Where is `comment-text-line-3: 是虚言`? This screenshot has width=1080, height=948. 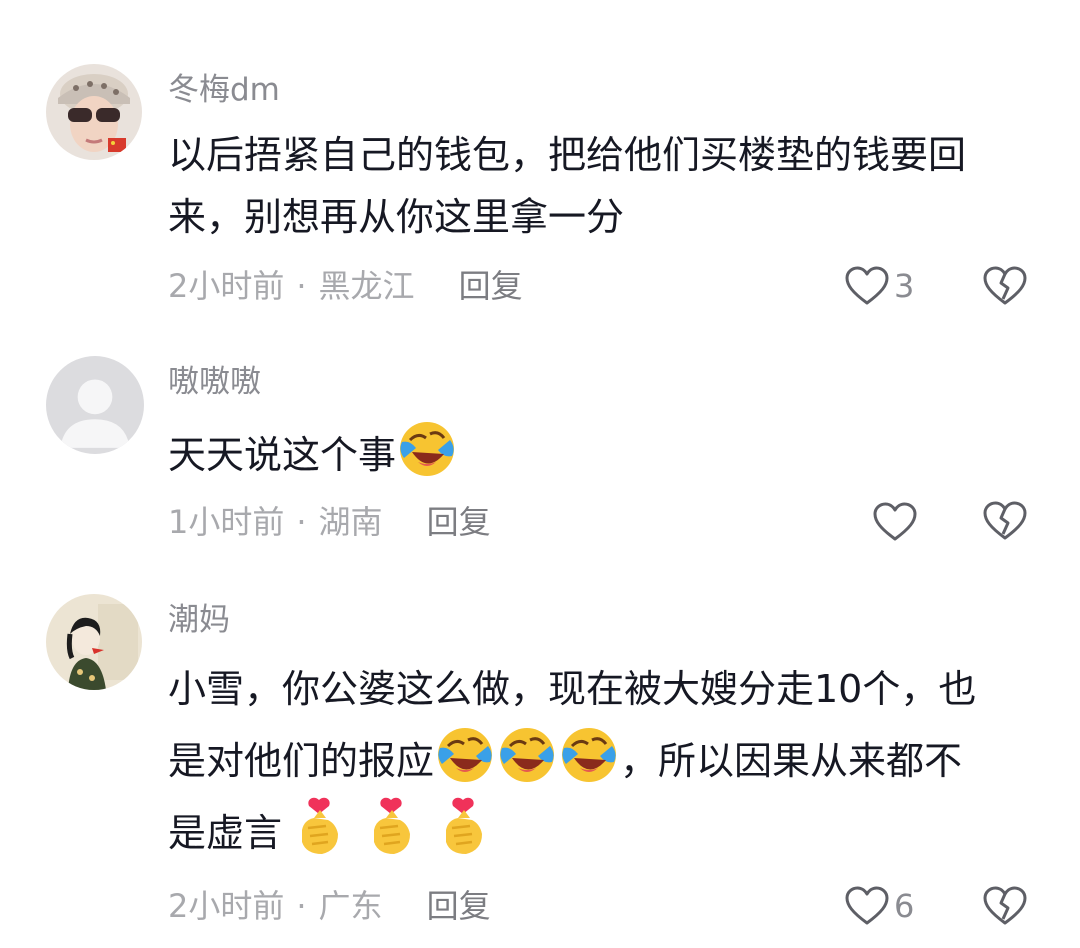 comment-text-line-3: 是虚言 is located at coordinates (608, 832).